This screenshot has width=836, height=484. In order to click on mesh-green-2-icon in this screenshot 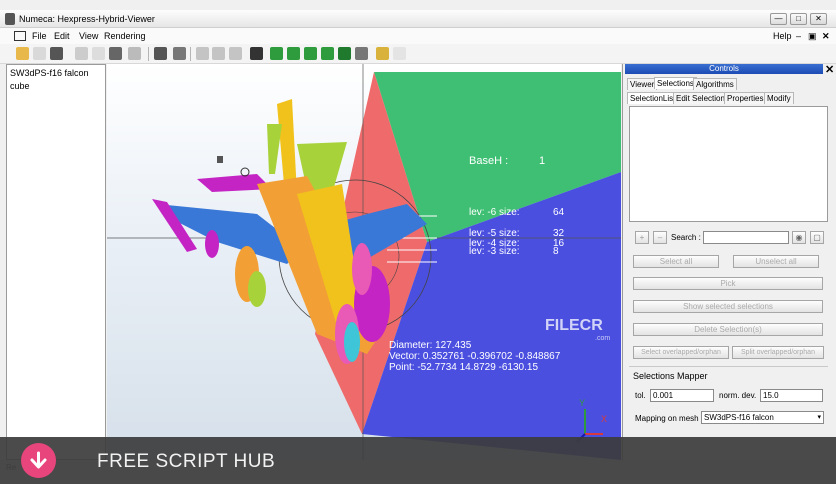, I will do `click(293, 53)`.